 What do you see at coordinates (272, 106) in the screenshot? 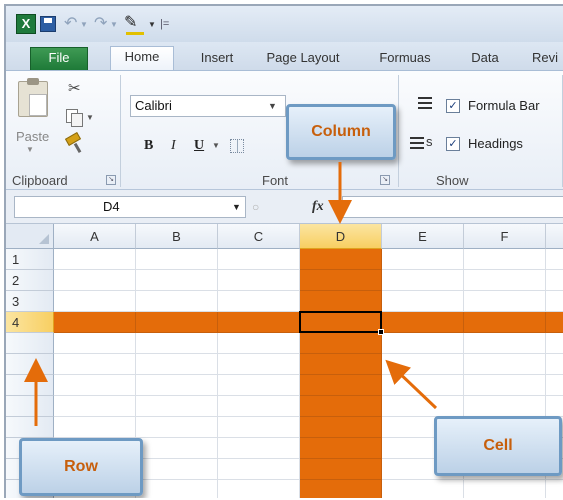
I see `font-dropdown-icon: ▼` at bounding box center [272, 106].